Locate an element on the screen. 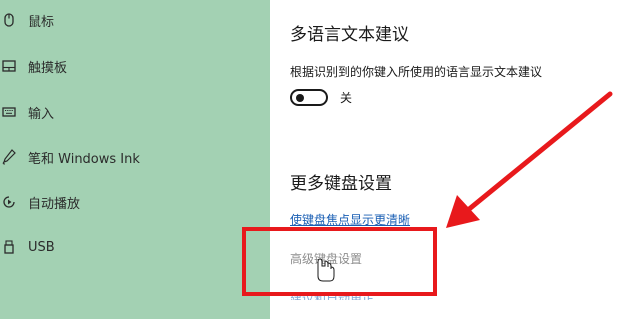 This screenshot has width=624, height=319. sidebar-item-typing: 输入 is located at coordinates (135, 112).